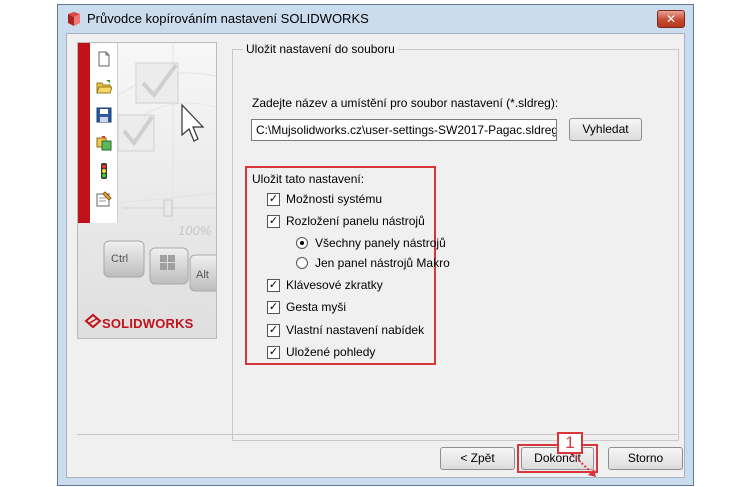 The image size is (750, 487). What do you see at coordinates (104, 115) in the screenshot?
I see `save-disk-icon` at bounding box center [104, 115].